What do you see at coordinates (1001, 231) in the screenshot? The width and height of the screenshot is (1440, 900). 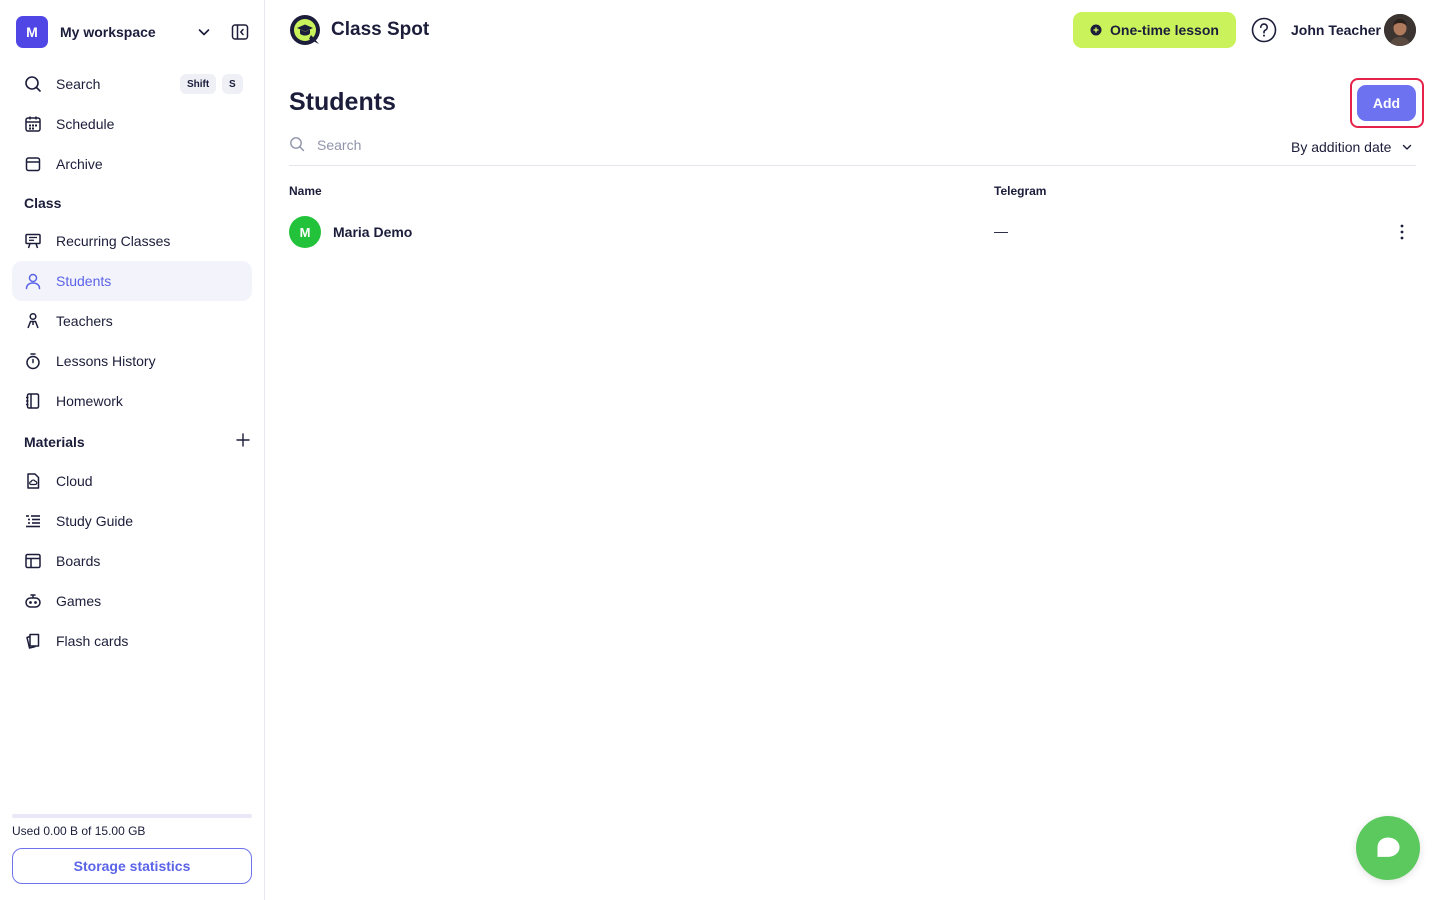 I see `student-telegram: —` at bounding box center [1001, 231].